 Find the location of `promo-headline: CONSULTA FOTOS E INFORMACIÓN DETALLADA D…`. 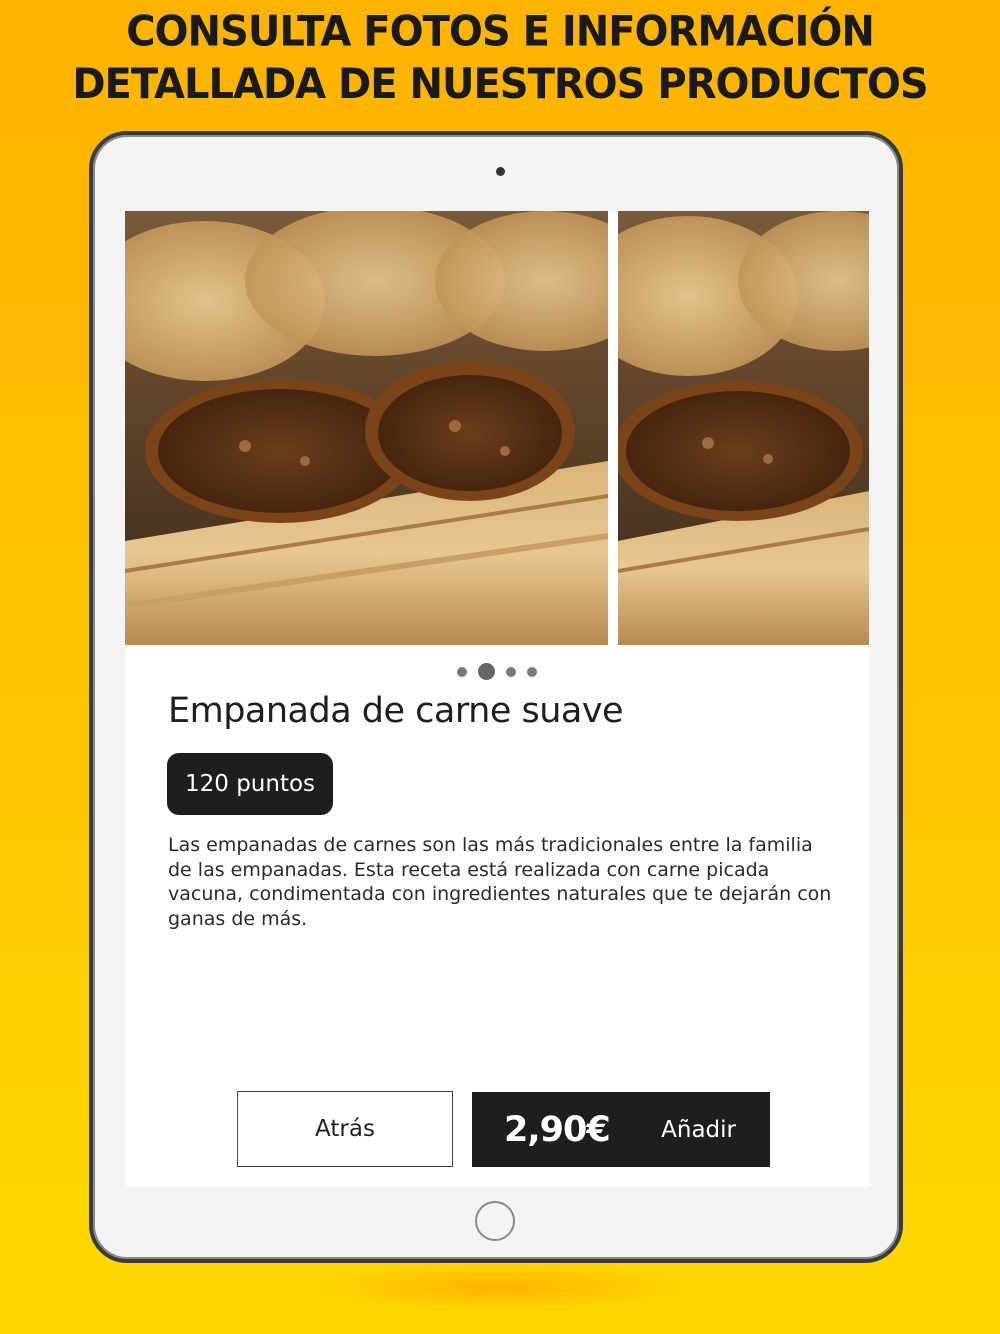

promo-headline: CONSULTA FOTOS E INFORMACIÓN DETALLADA D… is located at coordinates (500, 58).